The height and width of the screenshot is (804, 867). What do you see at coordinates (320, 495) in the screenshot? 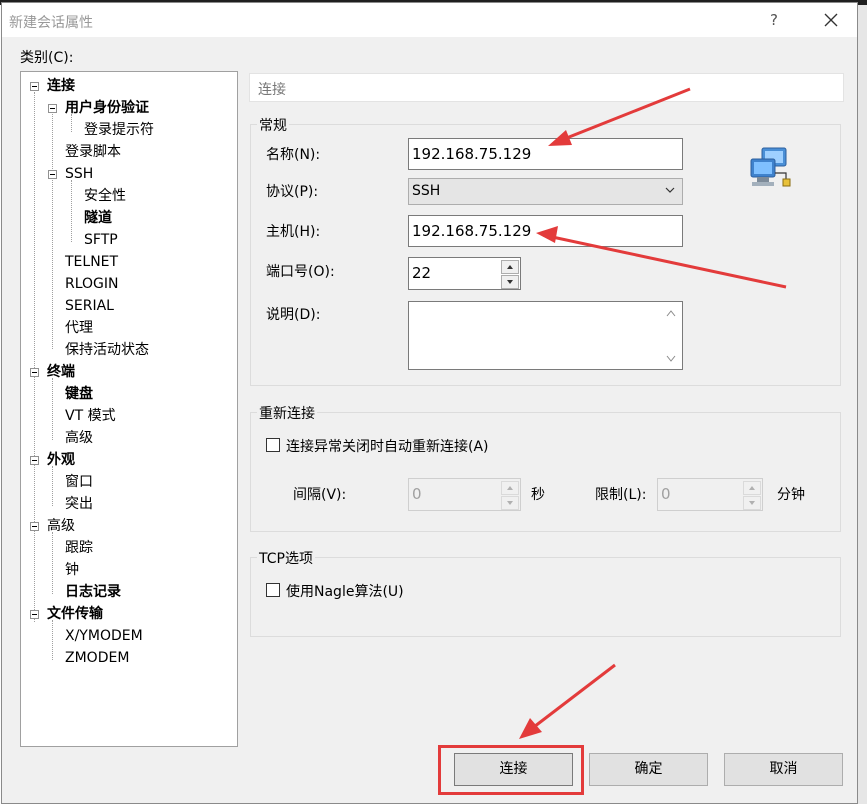
I see `interval-label: 间隔(V):` at bounding box center [320, 495].